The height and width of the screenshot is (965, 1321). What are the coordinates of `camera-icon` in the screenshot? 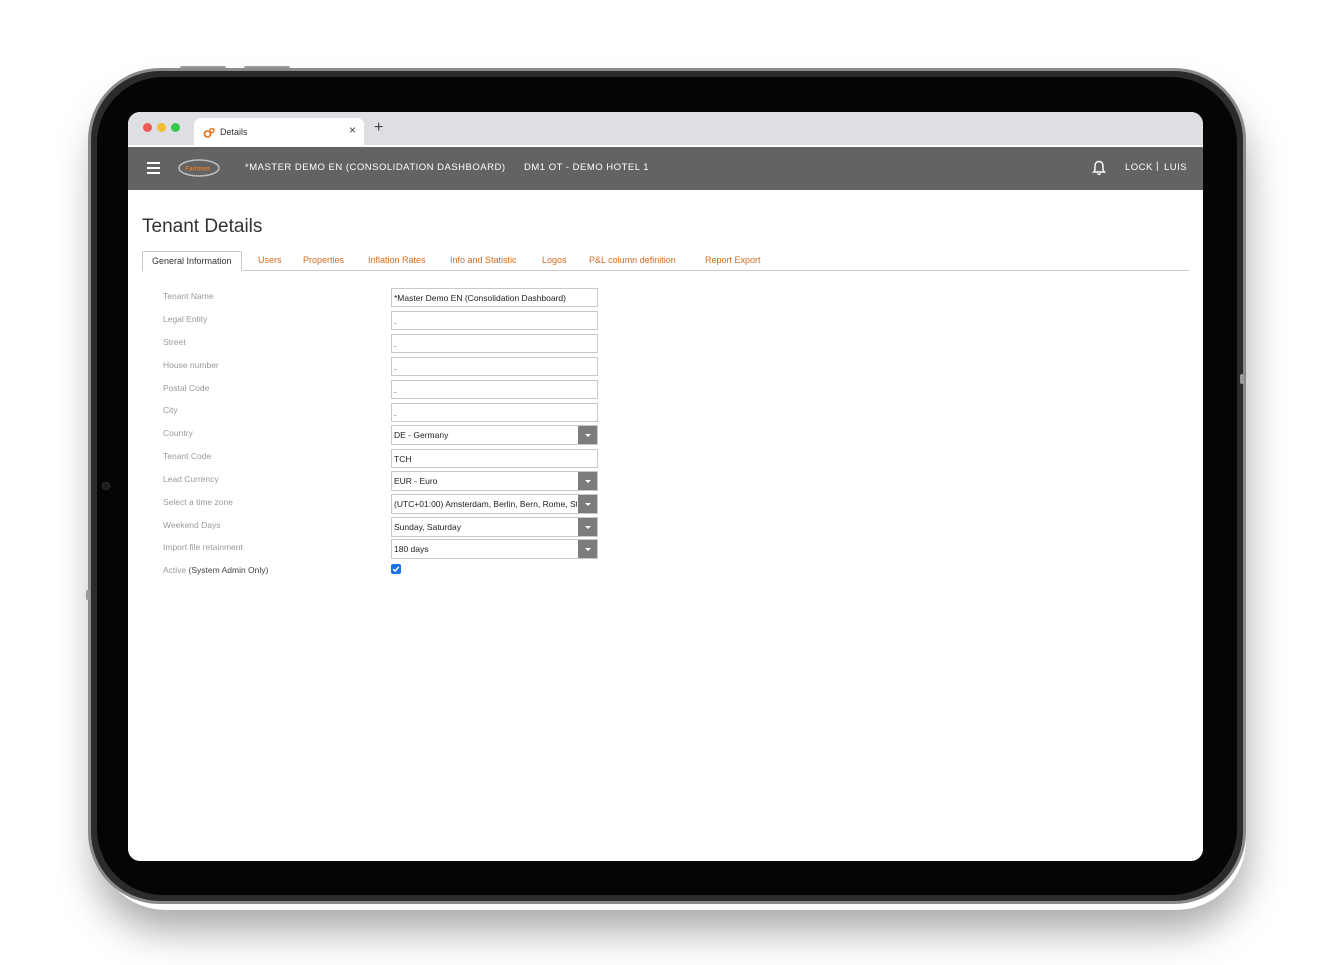 It's located at (106, 486).